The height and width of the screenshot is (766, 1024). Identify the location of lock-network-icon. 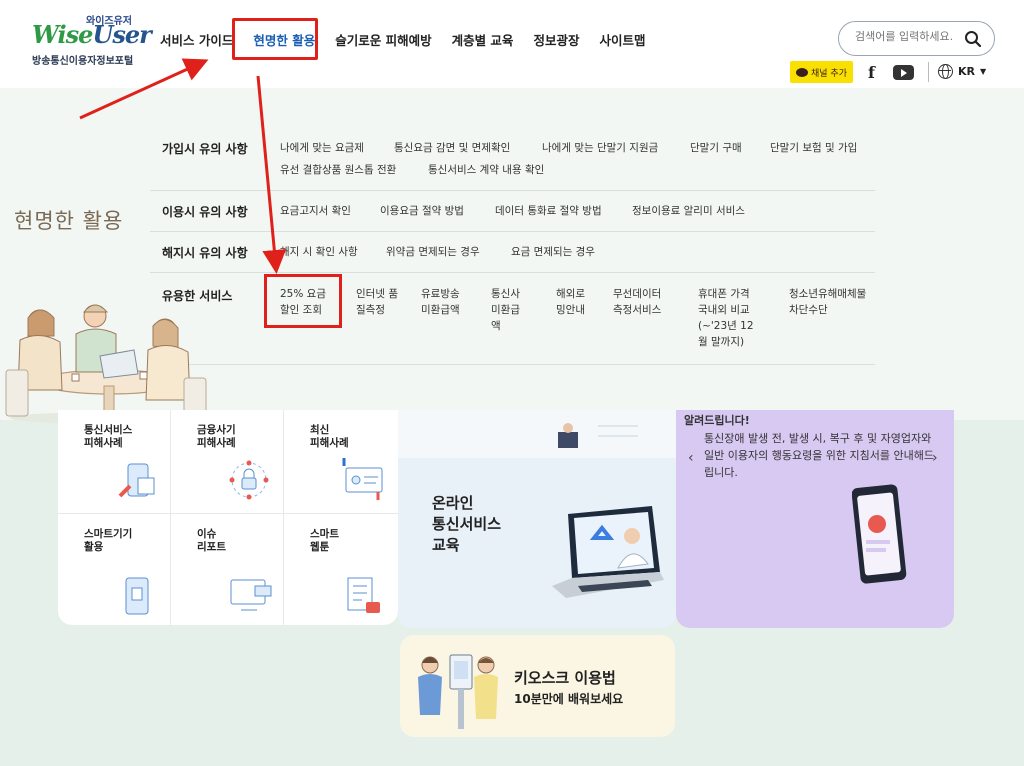
(249, 480).